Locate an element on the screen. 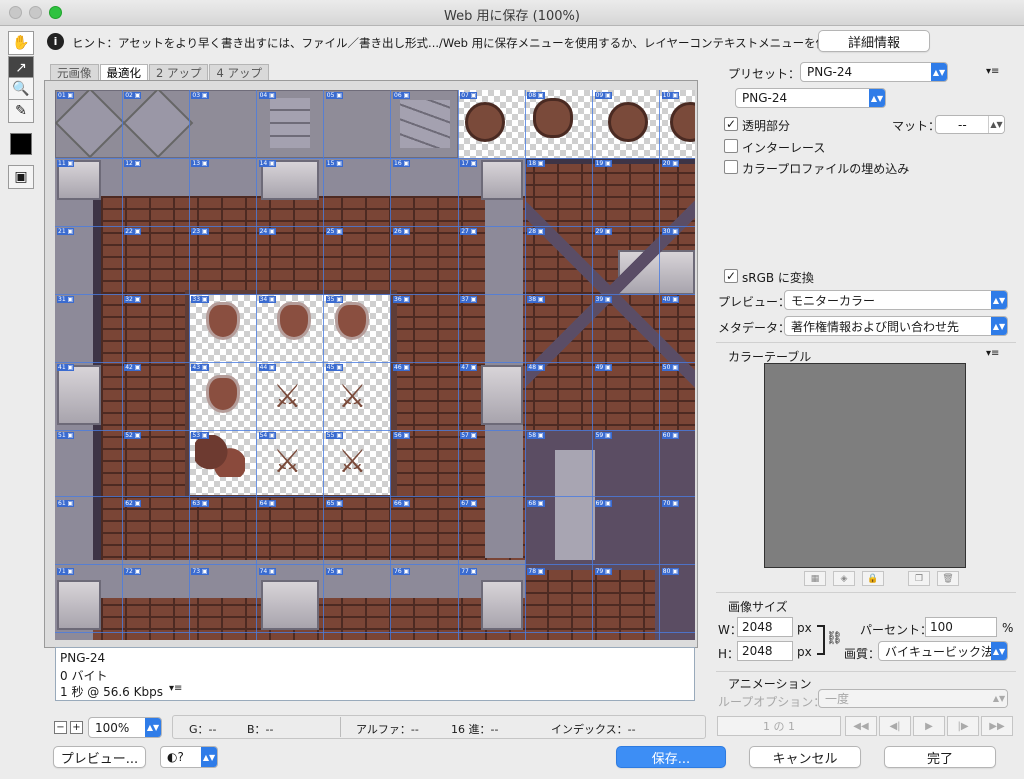  preset-menu-icon: ▾≡ is located at coordinates (992, 71).